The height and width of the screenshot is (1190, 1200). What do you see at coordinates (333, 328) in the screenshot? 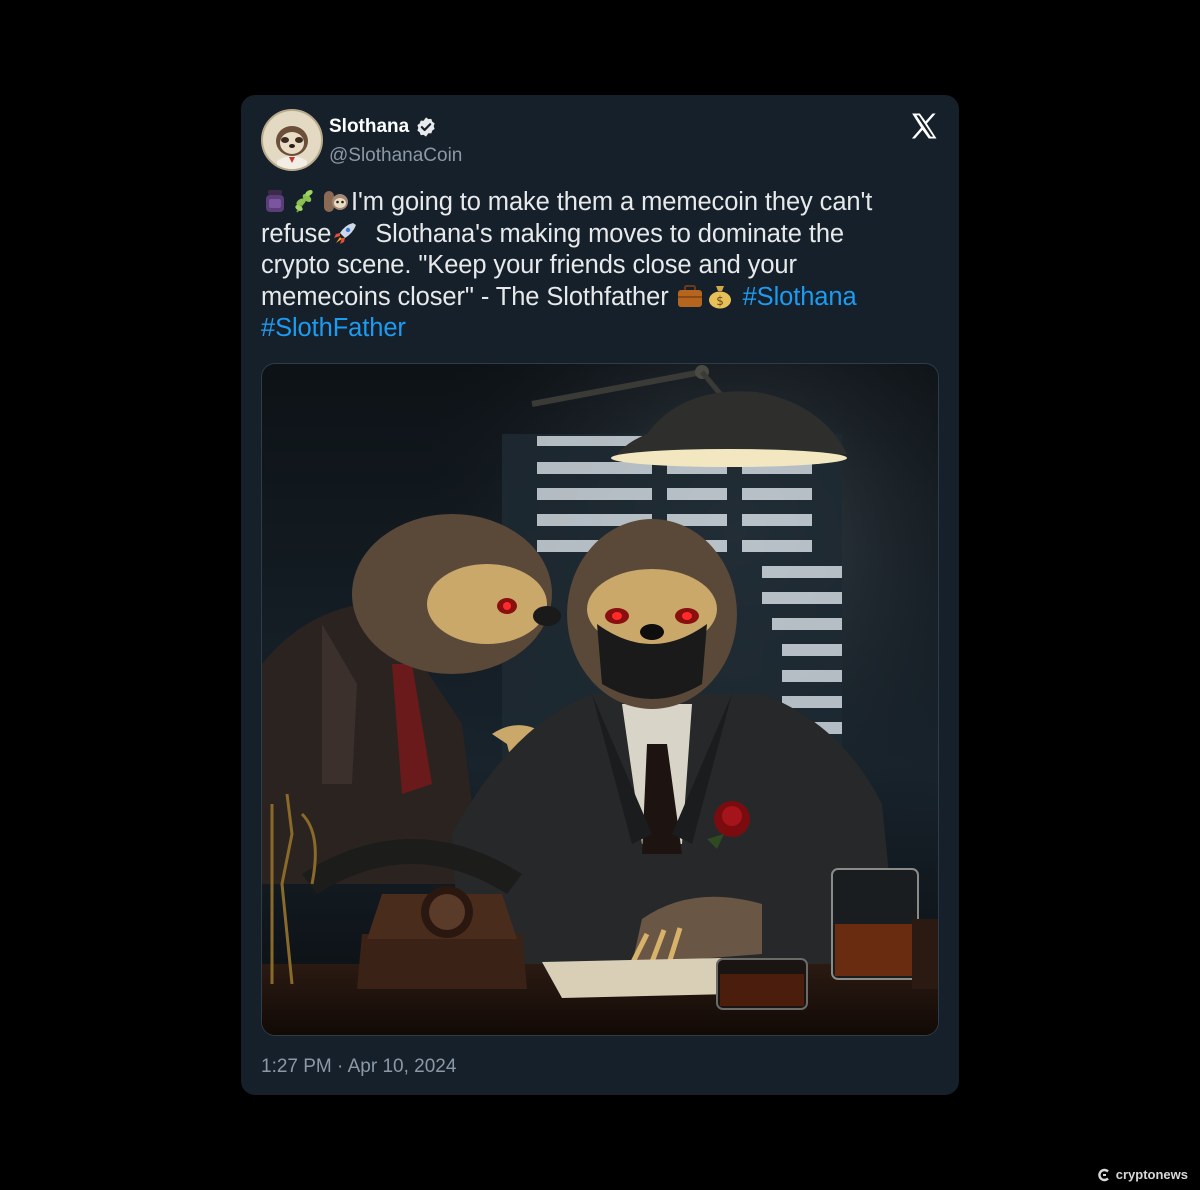
I see `hashtag-slothfather: #SlothFather` at bounding box center [333, 328].